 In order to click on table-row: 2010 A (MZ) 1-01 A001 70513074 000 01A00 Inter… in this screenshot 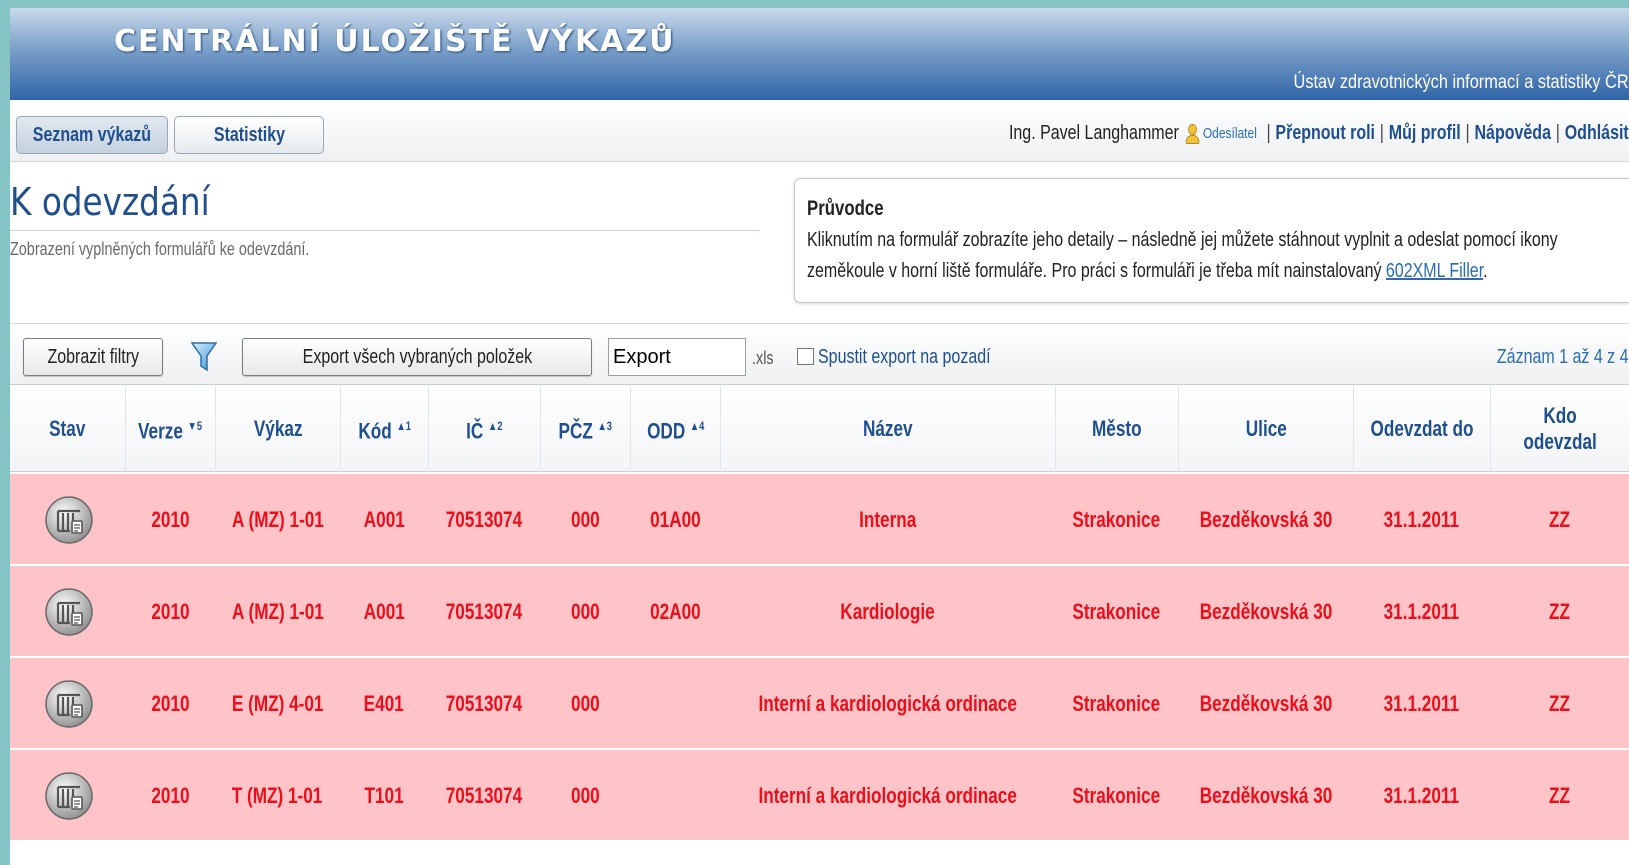, I will do `click(819, 520)`.